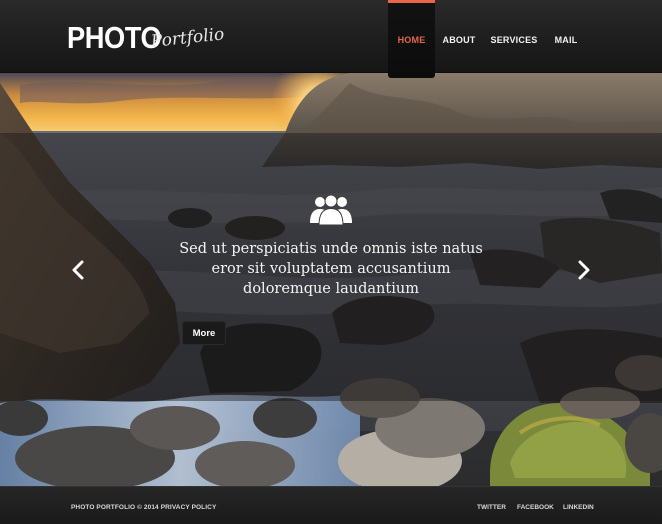 The height and width of the screenshot is (524, 662). I want to click on chevron-right-icon, so click(584, 270).